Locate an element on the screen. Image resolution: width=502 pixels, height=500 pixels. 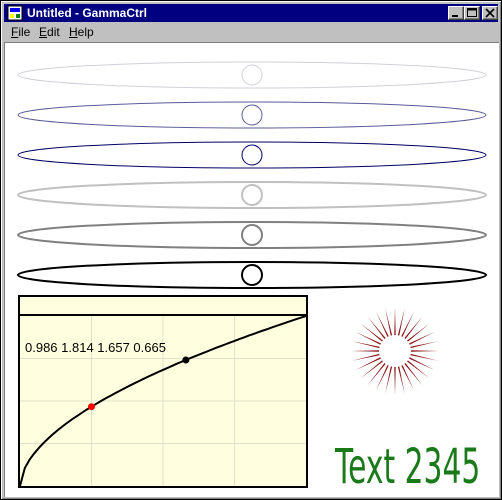
menu-file: File is located at coordinates (20, 32).